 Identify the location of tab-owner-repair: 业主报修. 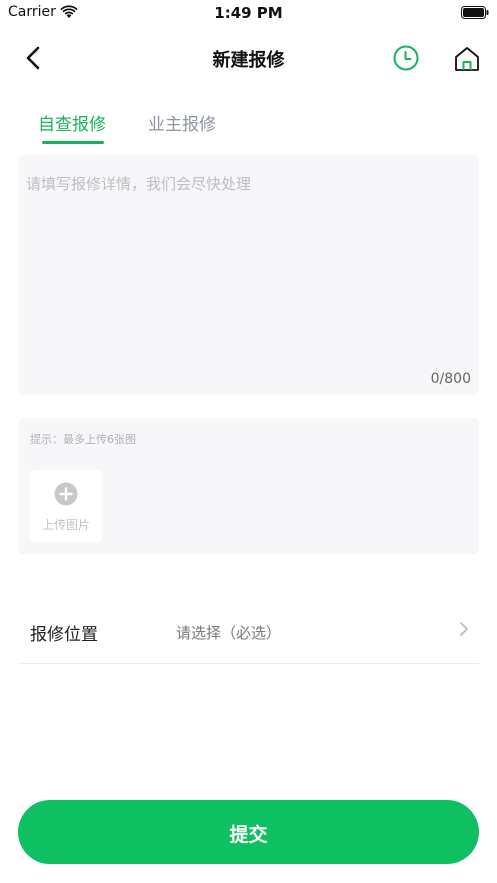
(182, 122).